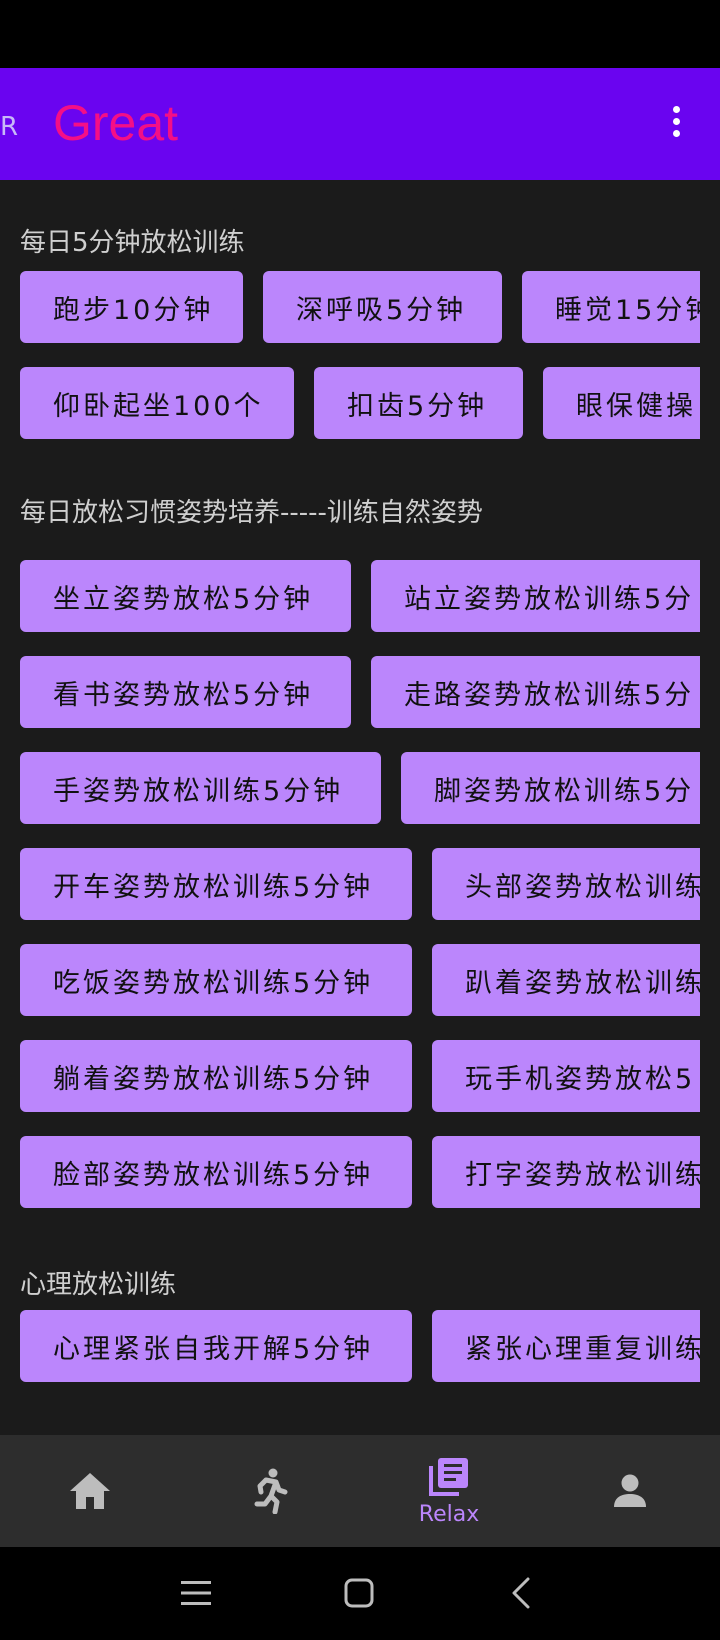 The height and width of the screenshot is (1640, 720). What do you see at coordinates (360, 124) in the screenshot?
I see `app-bar: R Great` at bounding box center [360, 124].